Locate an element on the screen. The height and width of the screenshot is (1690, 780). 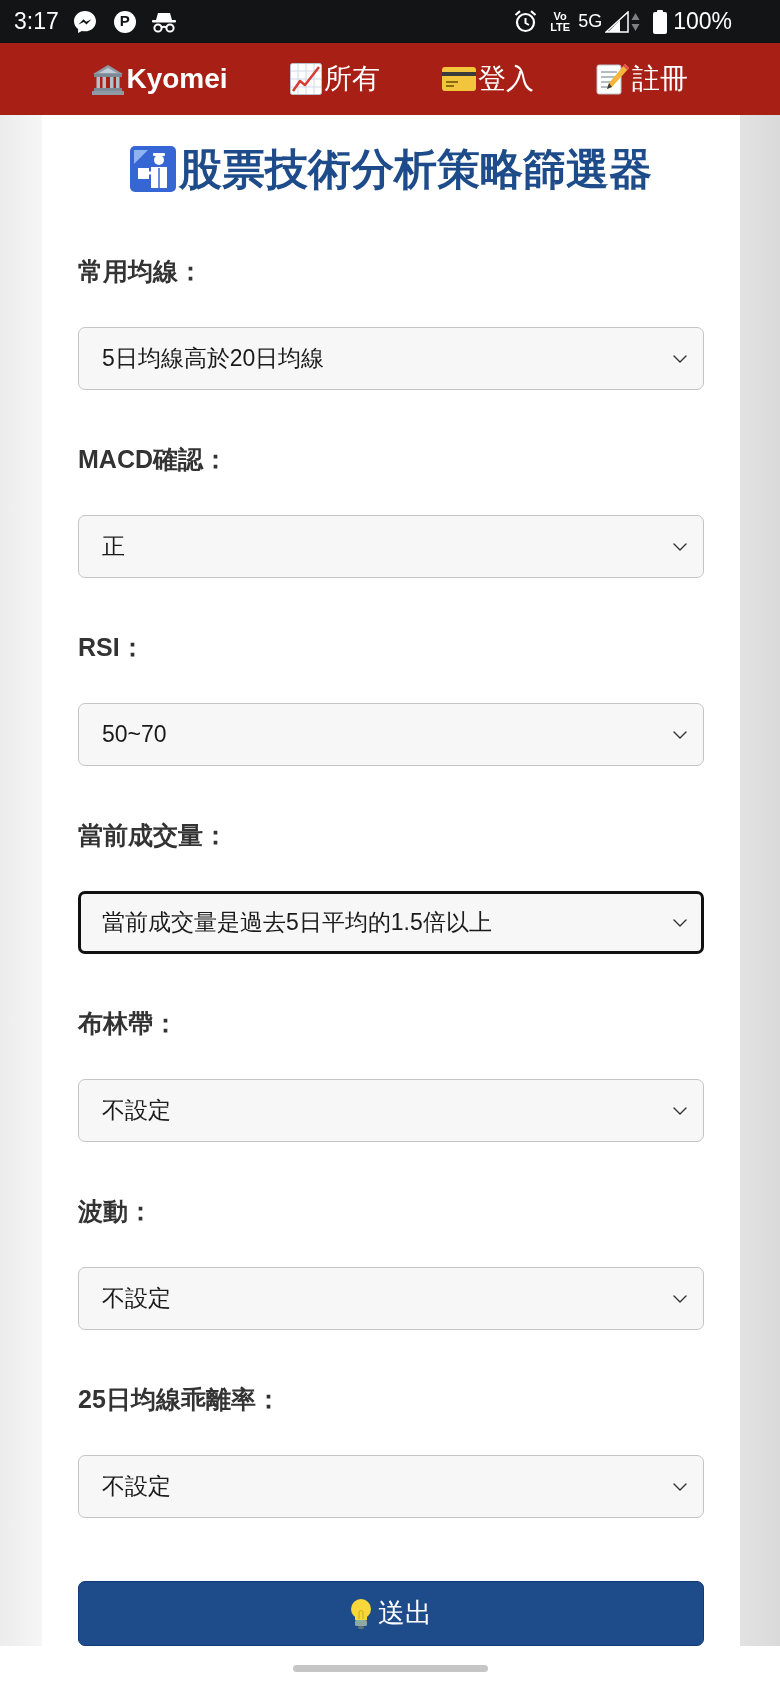
battery-icon is located at coordinates (660, 21).